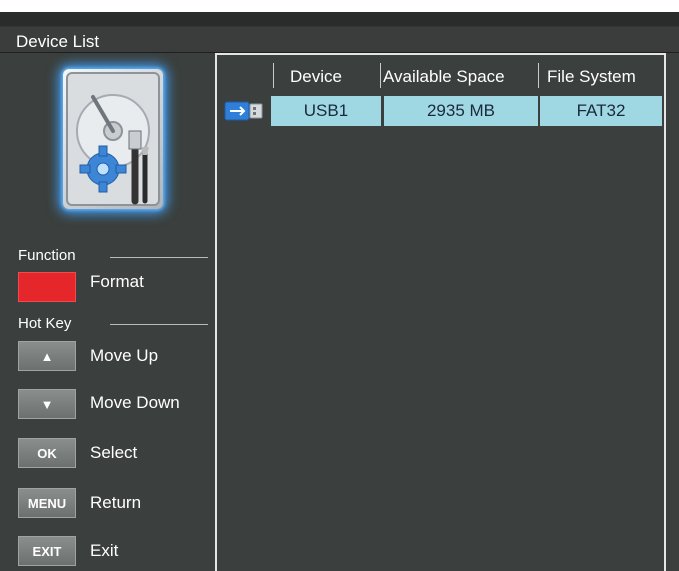 This screenshot has width=679, height=571. I want to click on title-bar: Device List, so click(339, 32).